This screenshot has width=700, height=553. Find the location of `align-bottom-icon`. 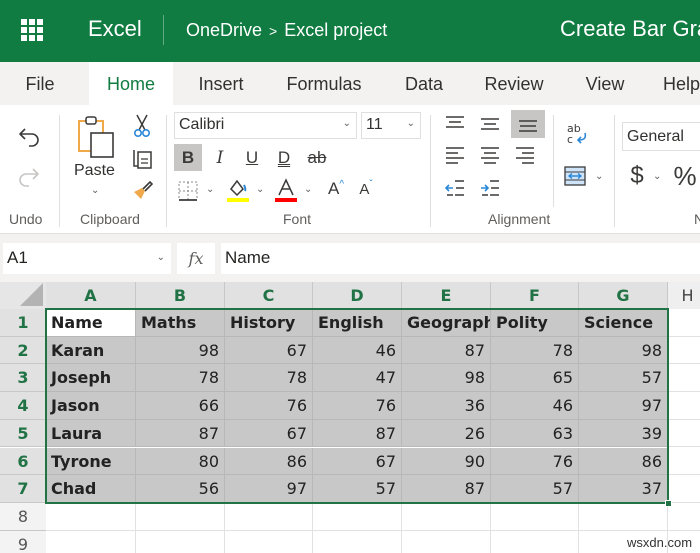

align-bottom-icon is located at coordinates (528, 124).